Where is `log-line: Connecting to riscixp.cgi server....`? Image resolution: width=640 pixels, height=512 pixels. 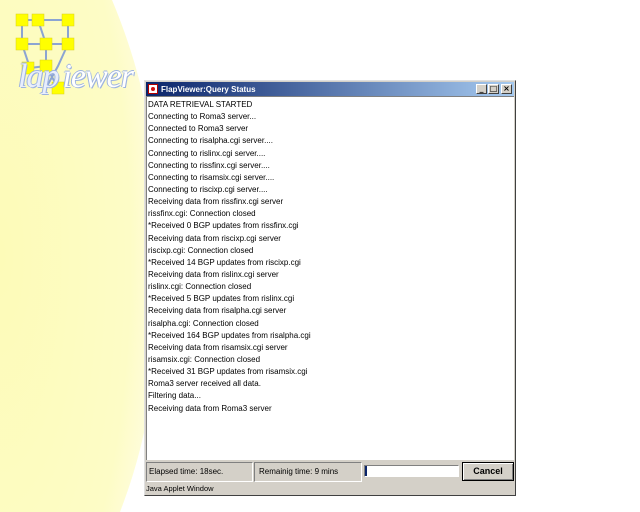
log-line: Connecting to riscixp.cgi server.... is located at coordinates (208, 189).